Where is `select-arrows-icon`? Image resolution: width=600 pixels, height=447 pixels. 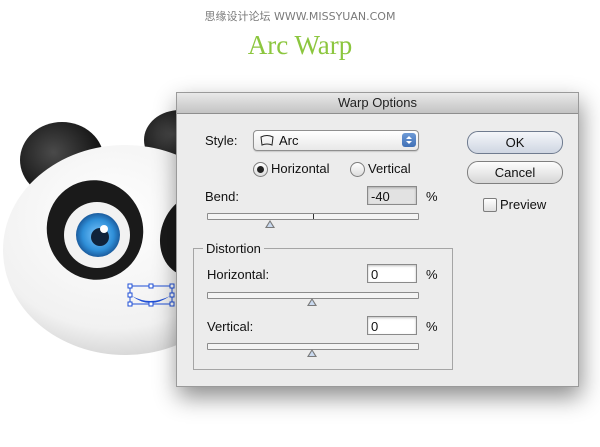 select-arrows-icon is located at coordinates (409, 140).